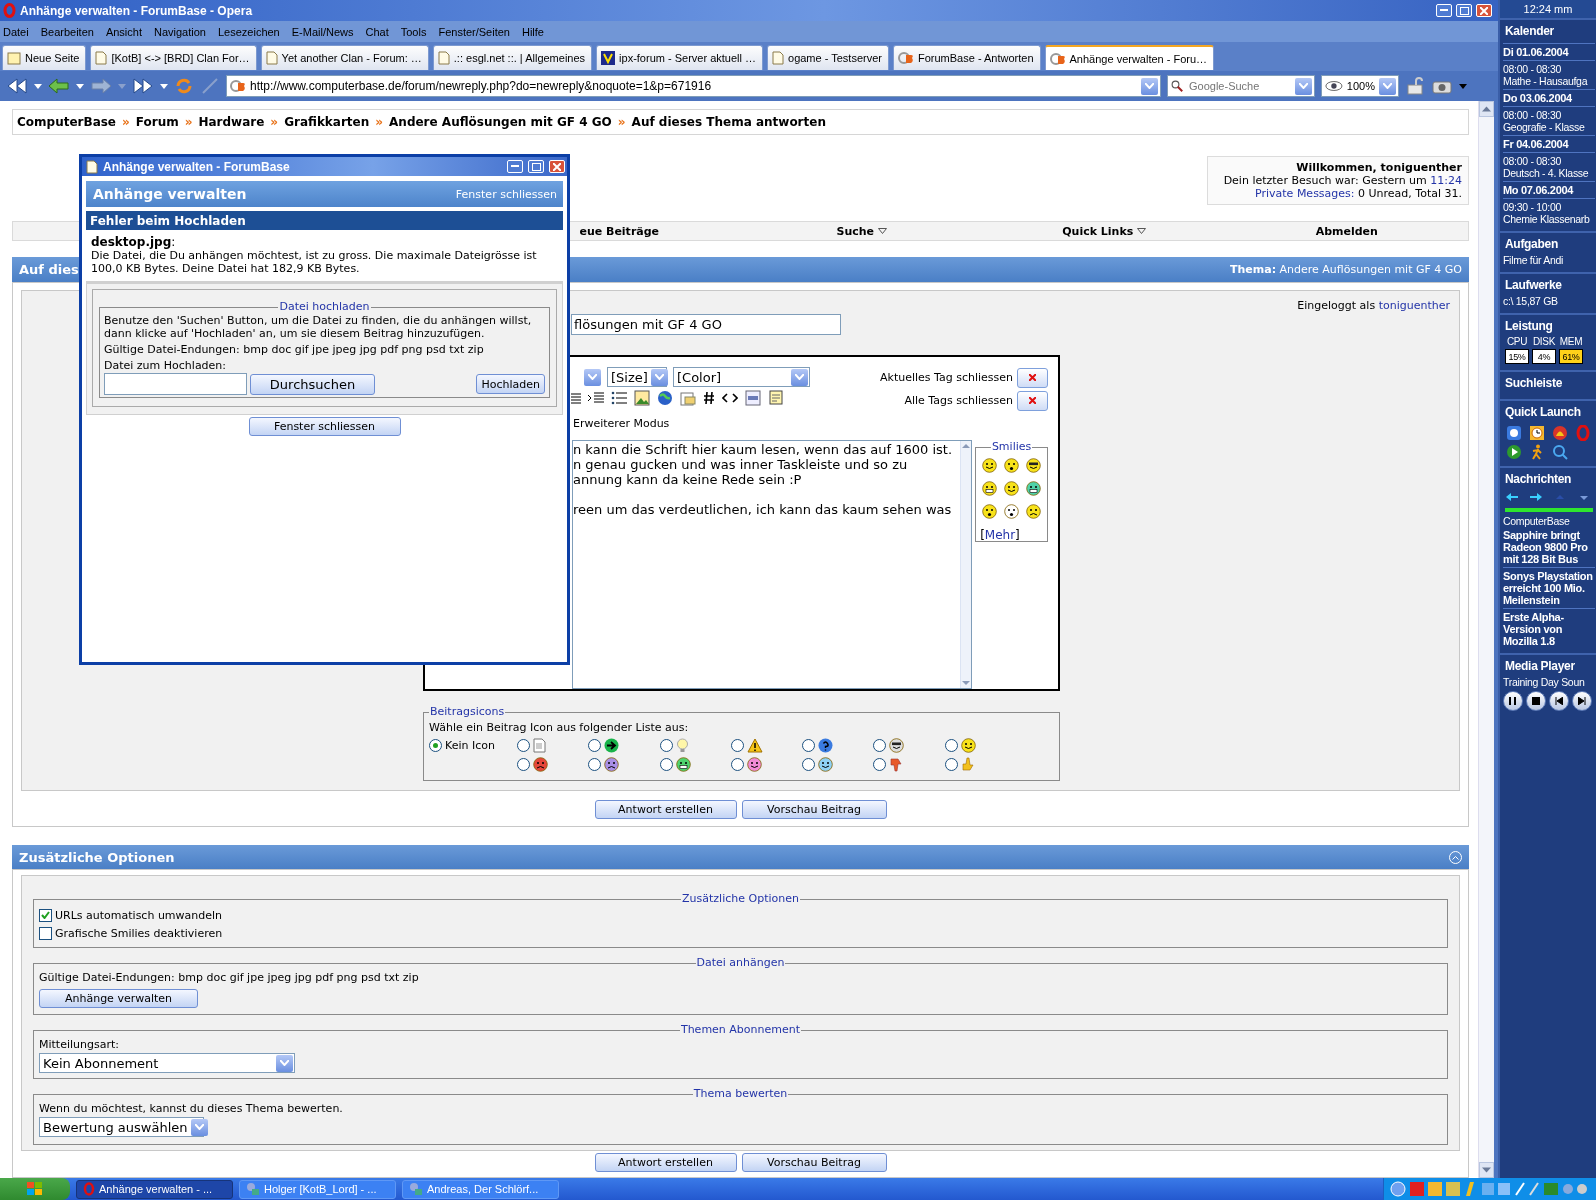 This screenshot has height=1200, width=1596. I want to click on lock-icon, so click(1415, 86).